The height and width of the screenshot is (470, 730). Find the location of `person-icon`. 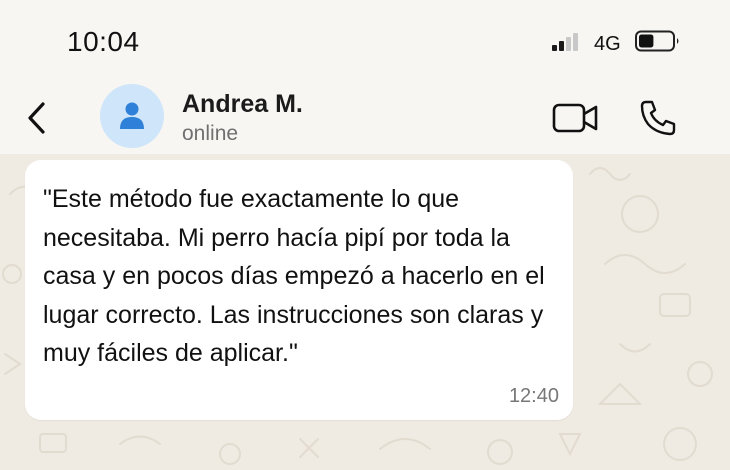

person-icon is located at coordinates (132, 115).